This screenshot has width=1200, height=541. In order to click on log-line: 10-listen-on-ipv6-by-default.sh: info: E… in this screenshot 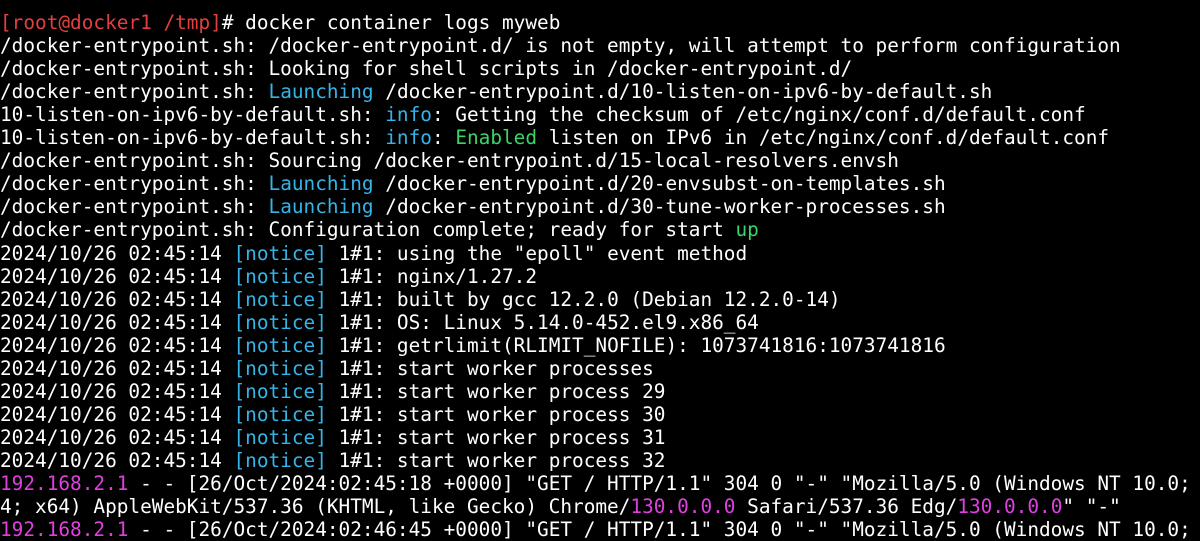, I will do `click(600, 137)`.